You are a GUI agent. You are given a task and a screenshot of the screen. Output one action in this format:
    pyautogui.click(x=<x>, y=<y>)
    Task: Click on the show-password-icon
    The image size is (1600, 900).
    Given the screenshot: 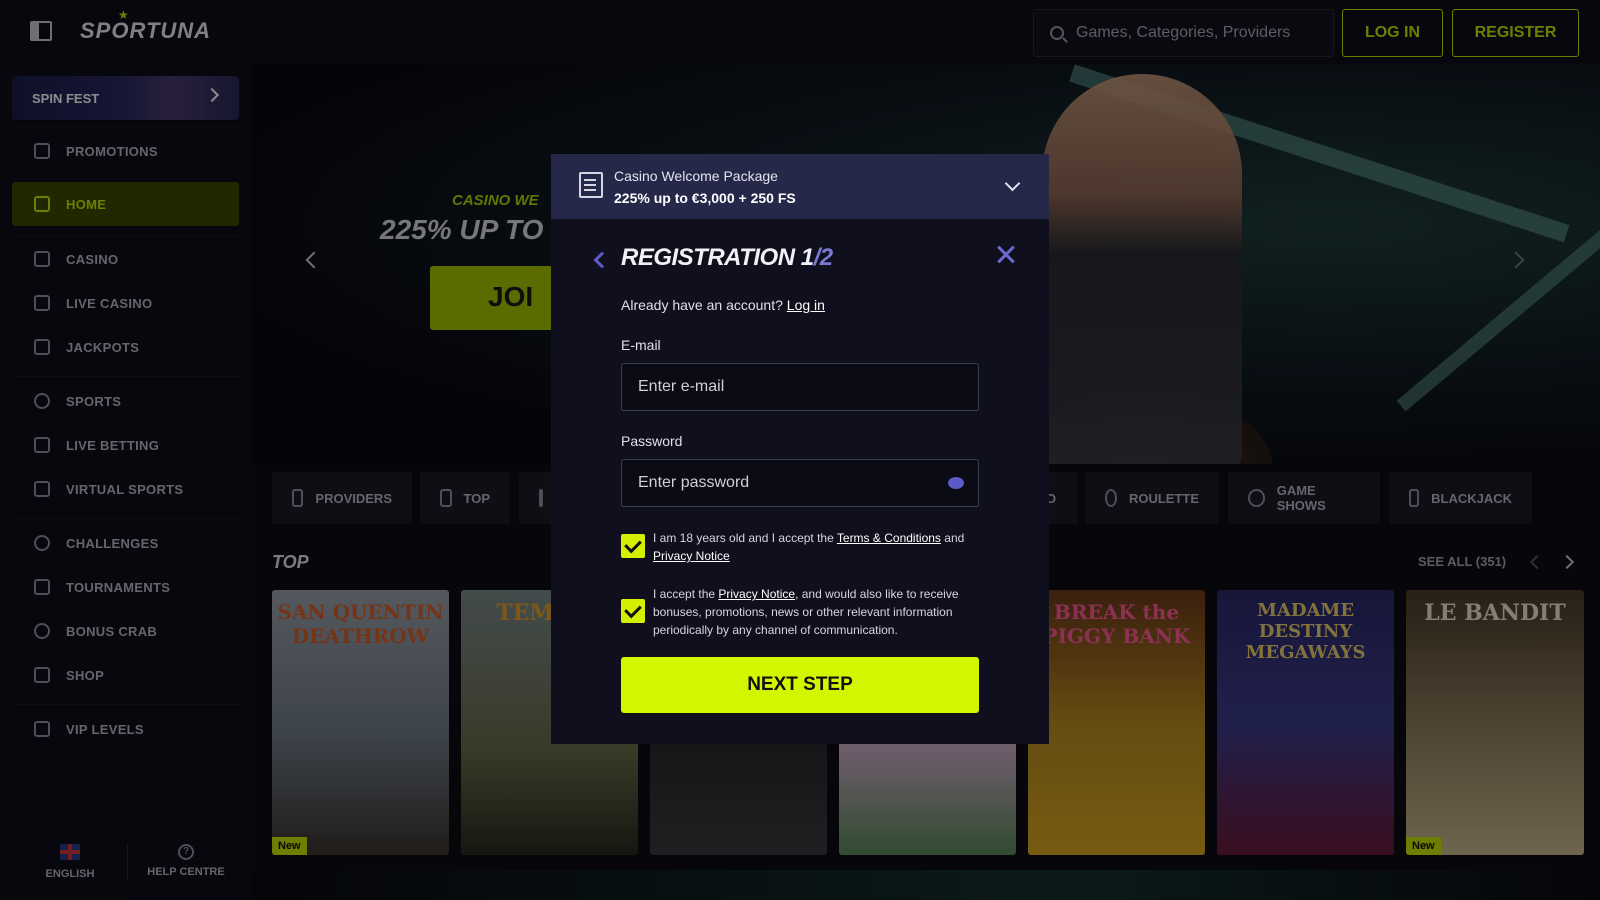 What is the action you would take?
    pyautogui.click(x=956, y=483)
    